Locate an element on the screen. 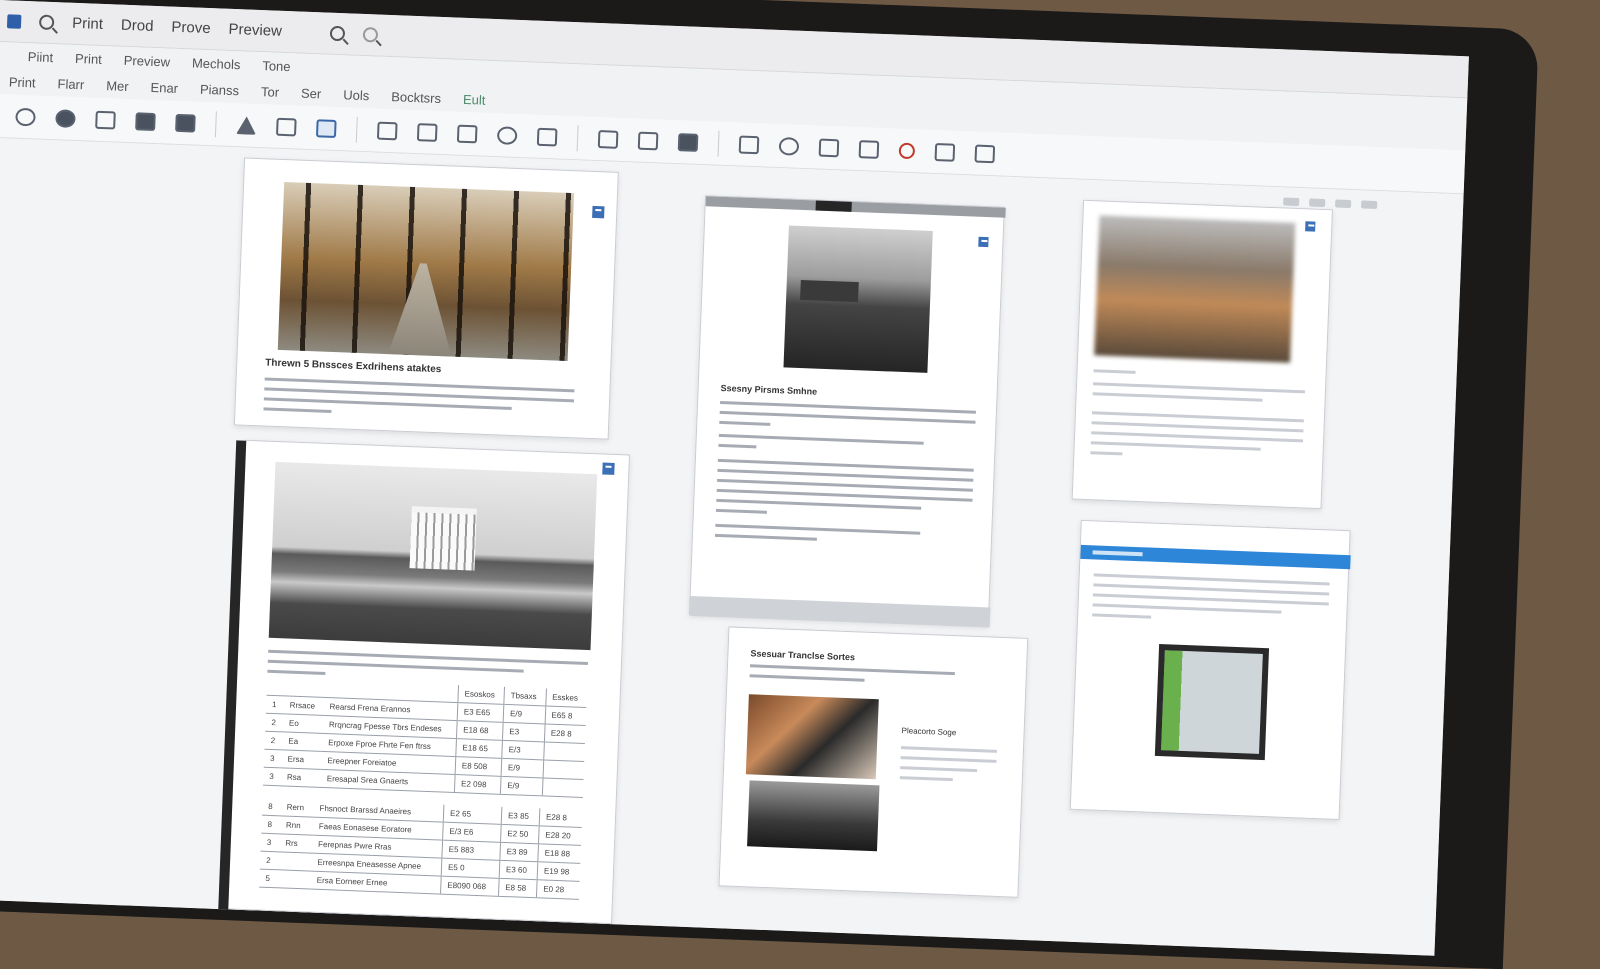  table-cell: Rnn is located at coordinates (296, 825).